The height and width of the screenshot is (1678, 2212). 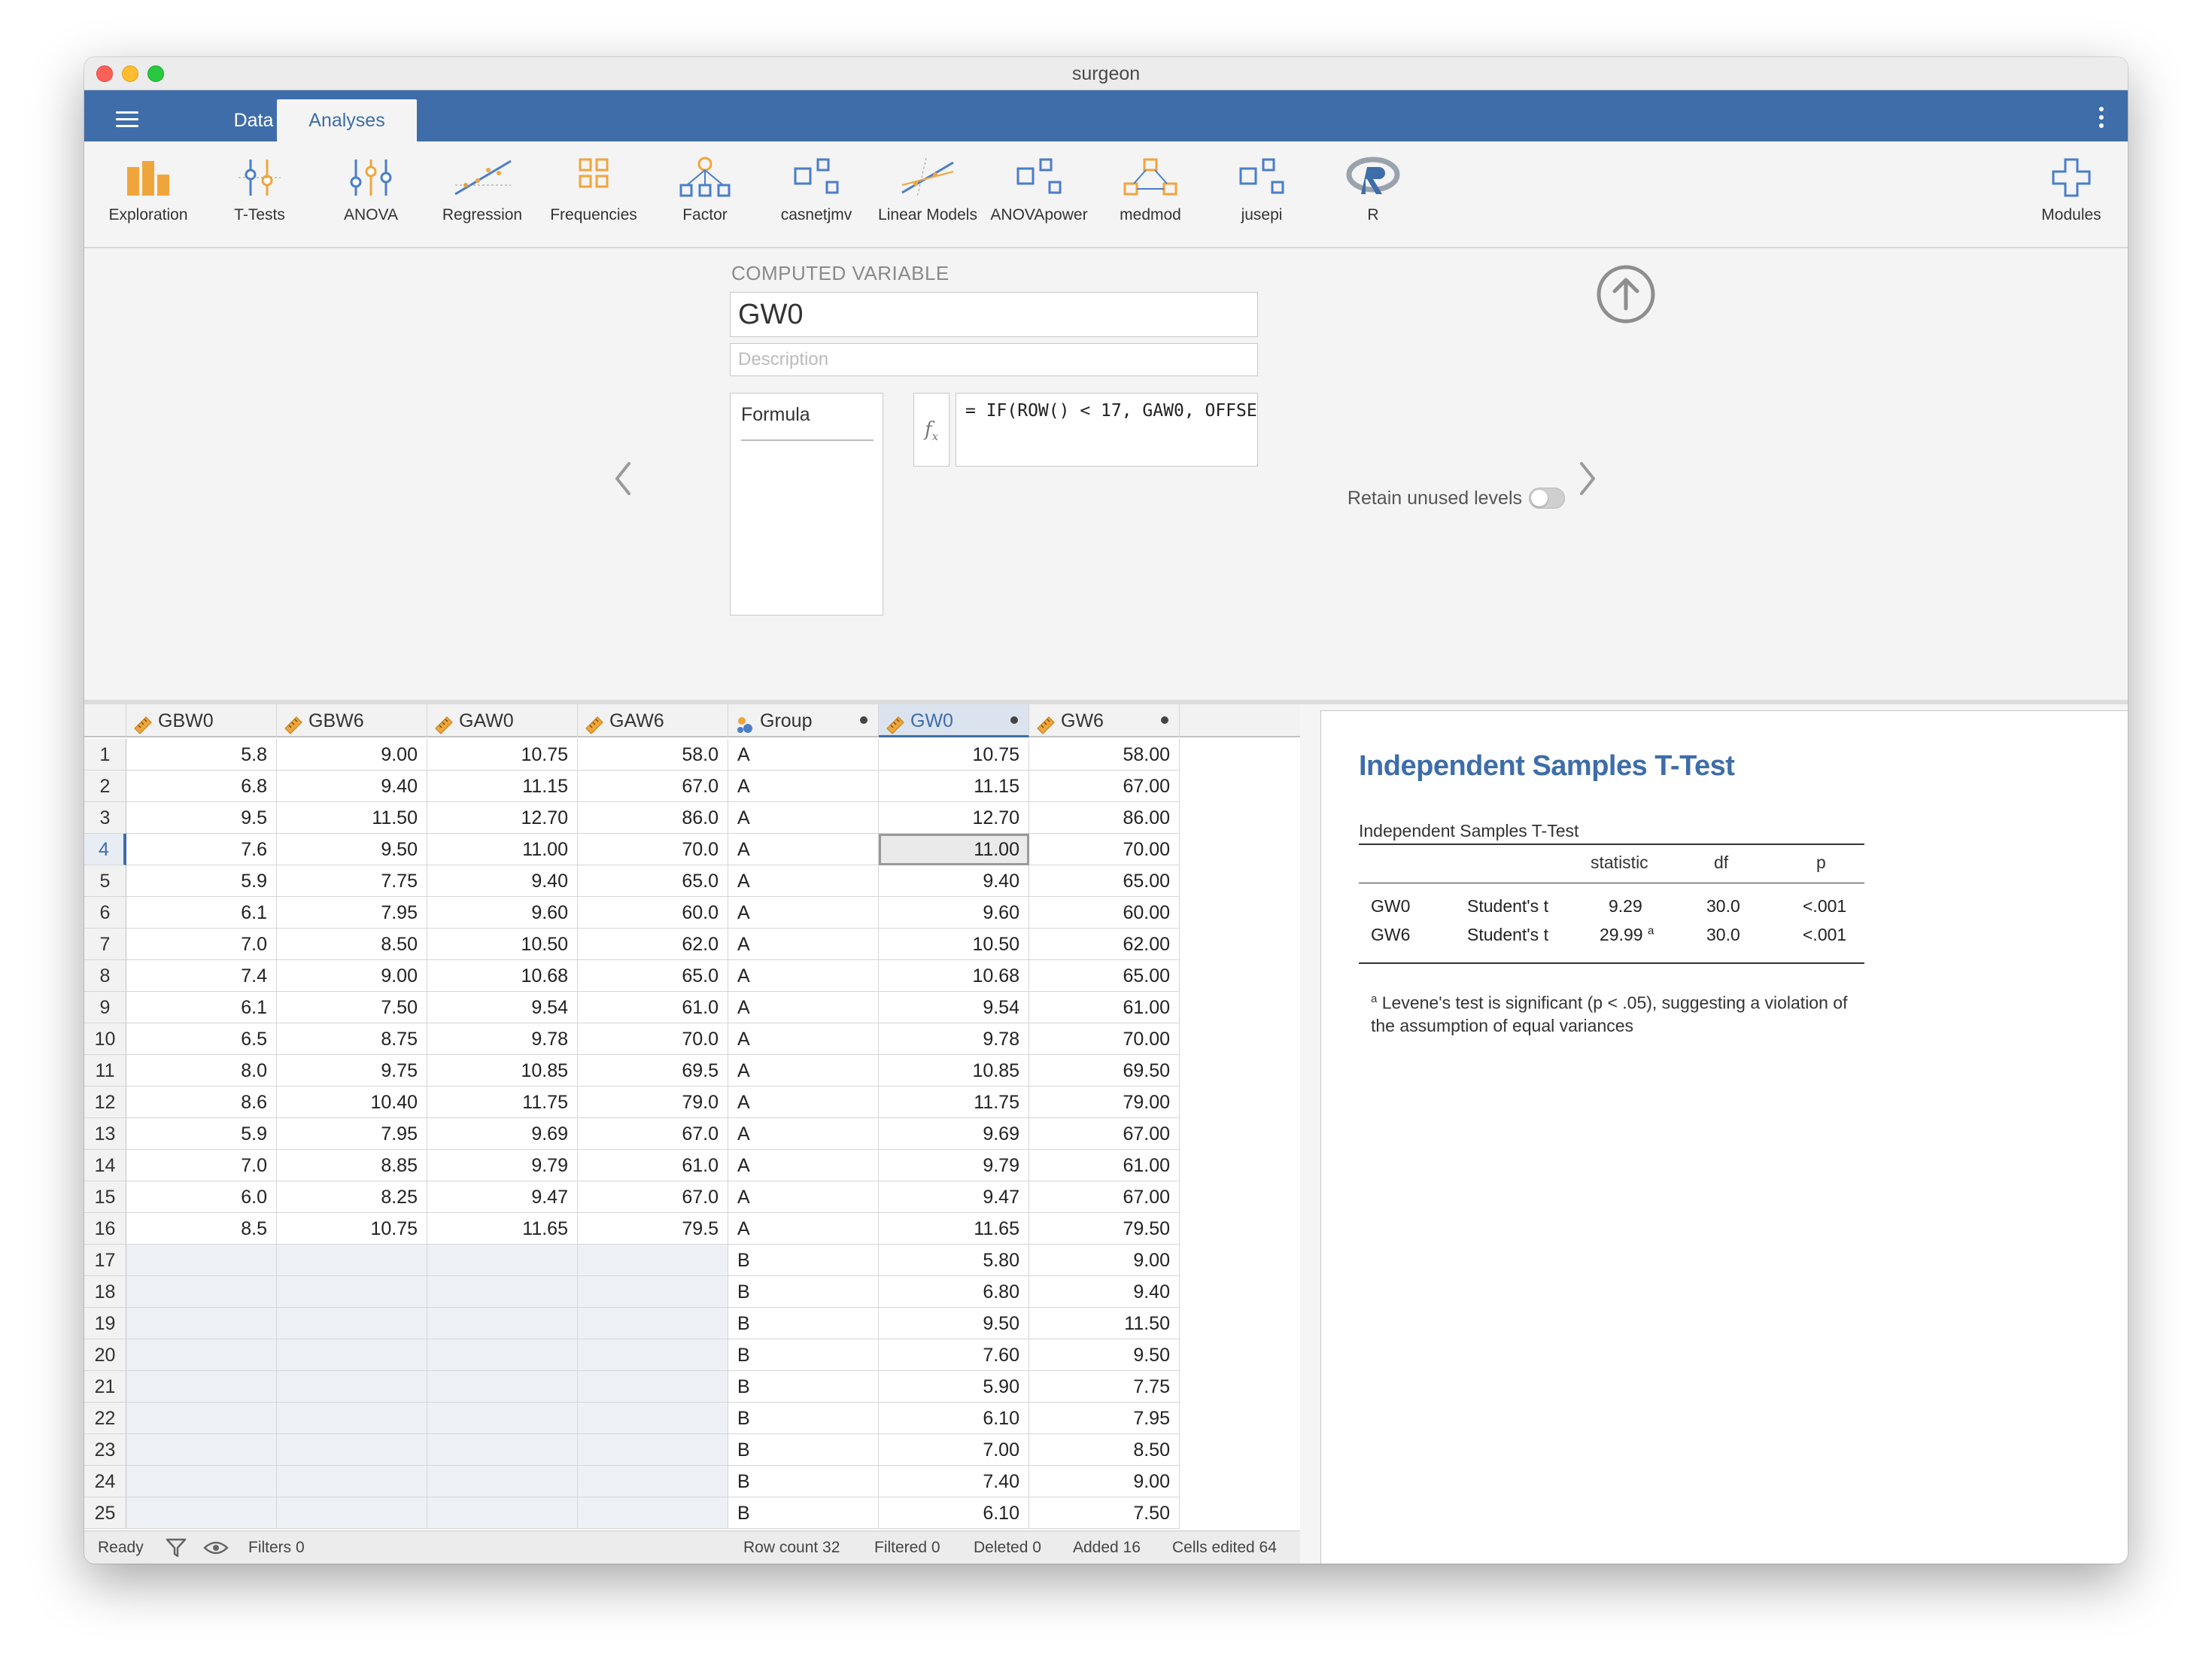 I want to click on row-number: 5, so click(x=105, y=881).